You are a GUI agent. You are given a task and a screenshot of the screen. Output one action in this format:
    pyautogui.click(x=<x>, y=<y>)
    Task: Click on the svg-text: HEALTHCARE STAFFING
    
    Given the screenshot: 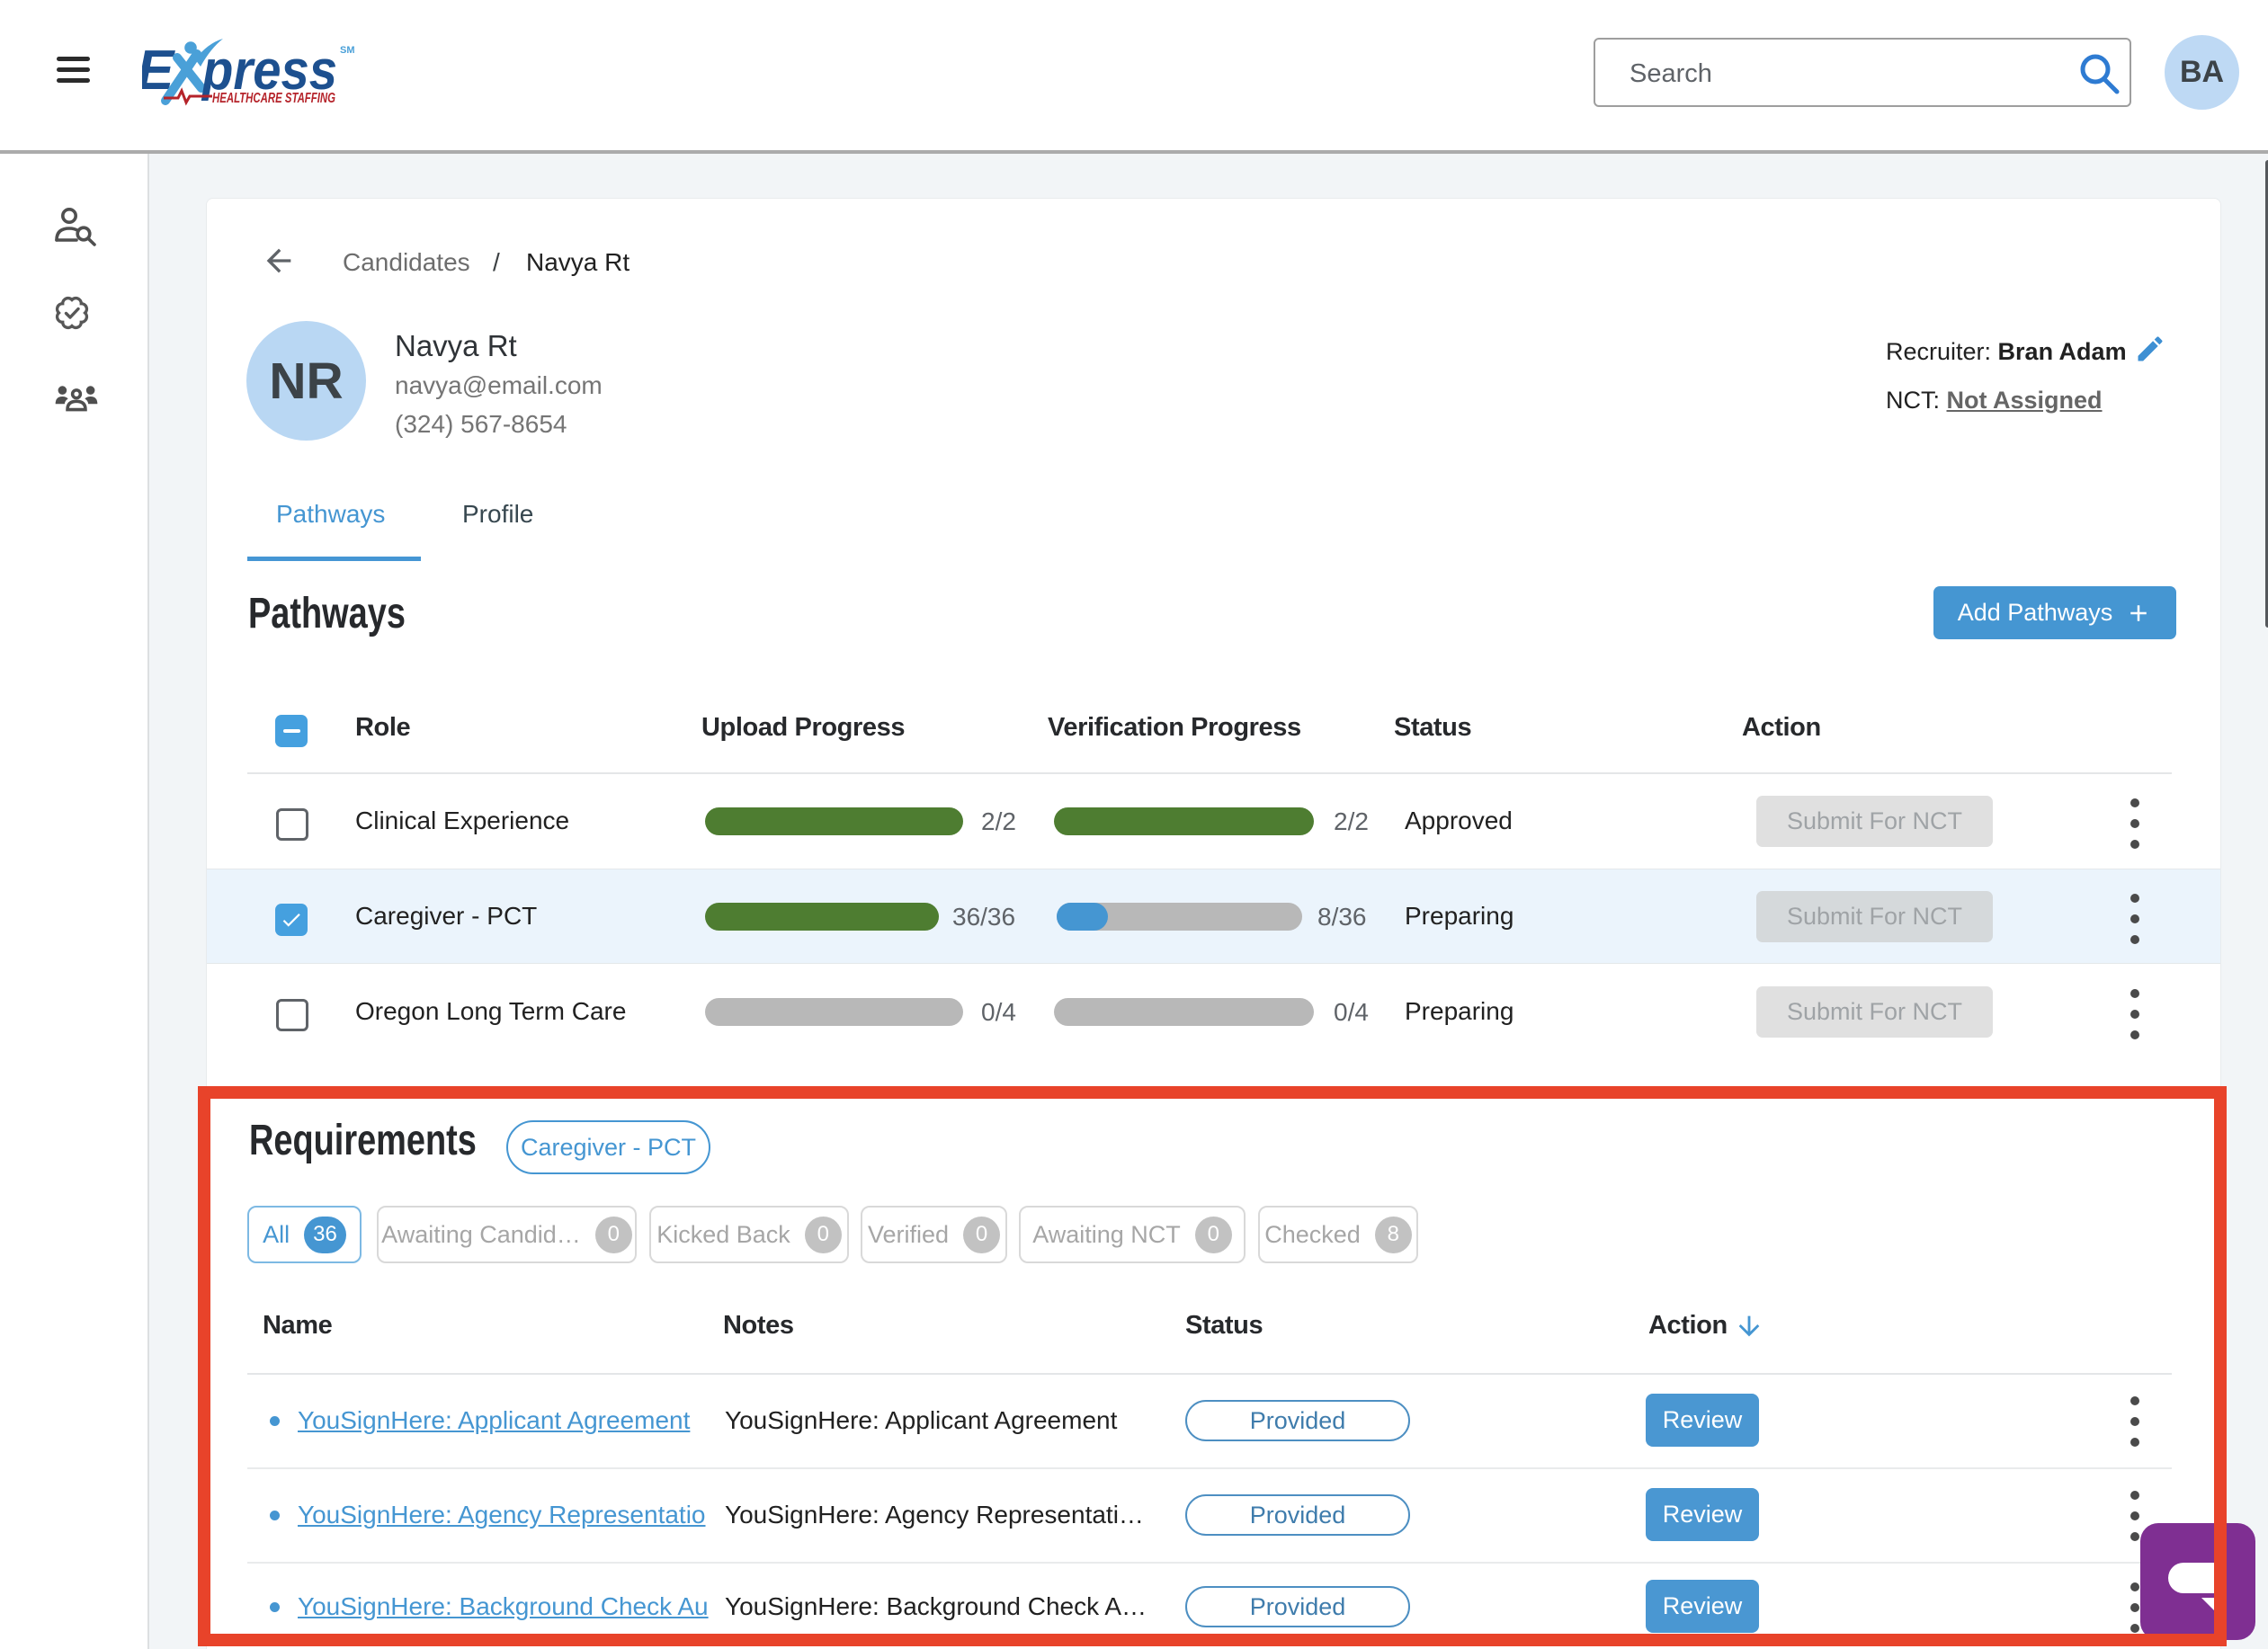 What is the action you would take?
    pyautogui.click(x=273, y=98)
    